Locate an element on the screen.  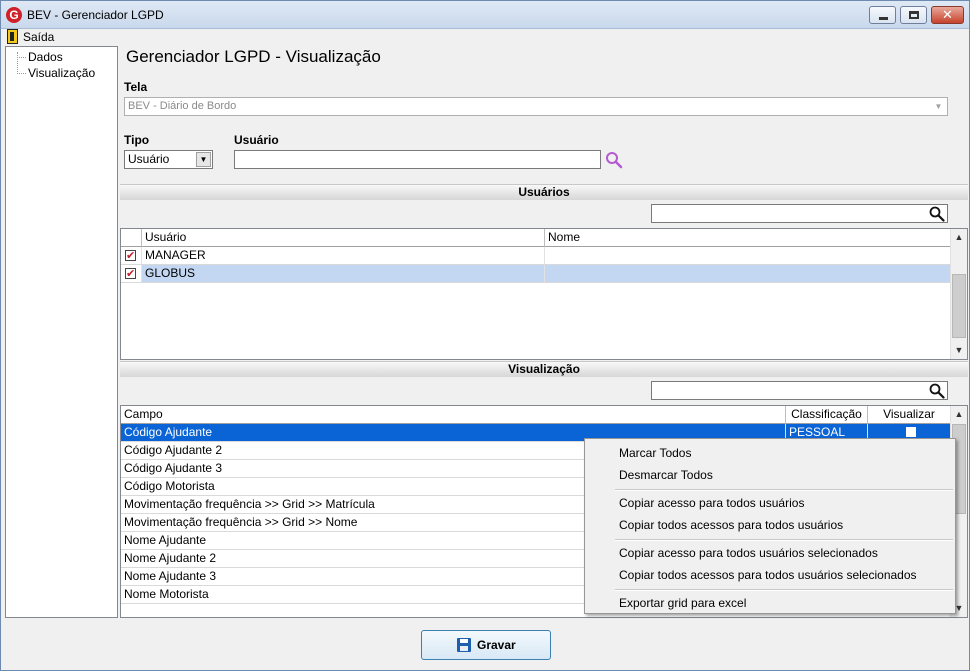
menu-item-copiar-acesso-todos: Copiar acesso para todos usuários is located at coordinates (711, 503).